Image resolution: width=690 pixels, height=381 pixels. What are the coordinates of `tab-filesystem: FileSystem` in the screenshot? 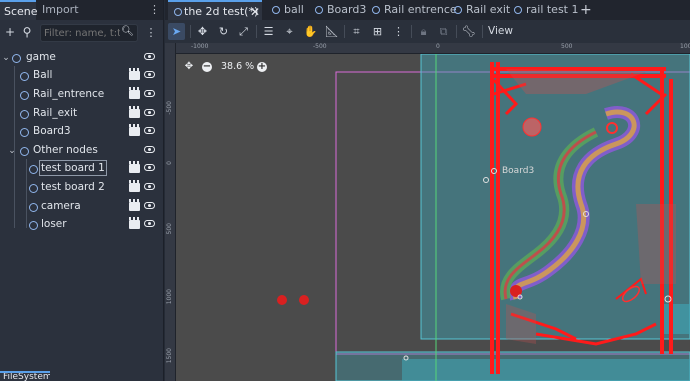 It's located at (25, 376).